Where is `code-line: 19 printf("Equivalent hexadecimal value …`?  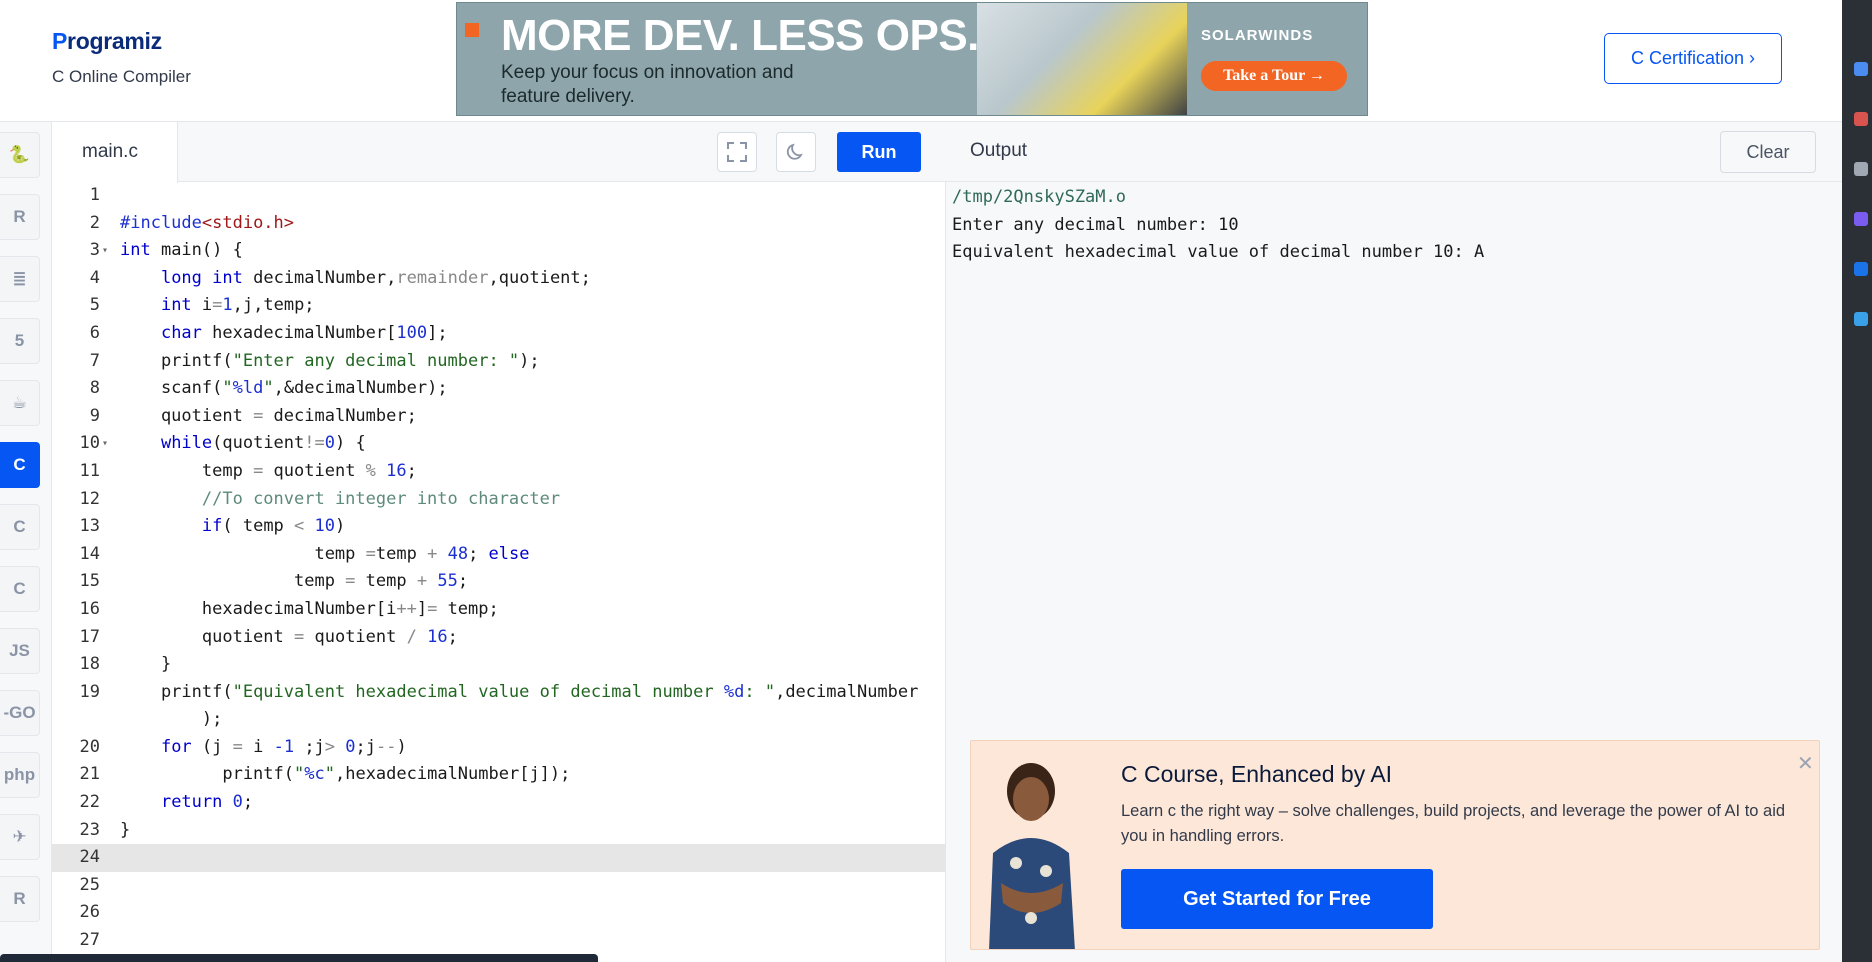 code-line: 19 printf("Equivalent hexadecimal value … is located at coordinates (499, 693).